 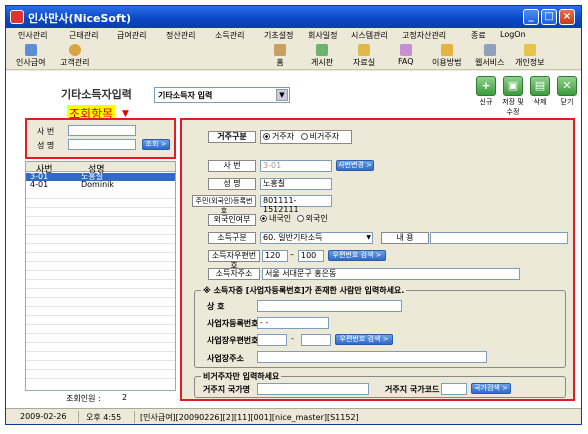 I want to click on menu-attendance: 근태관리, so click(x=83, y=35).